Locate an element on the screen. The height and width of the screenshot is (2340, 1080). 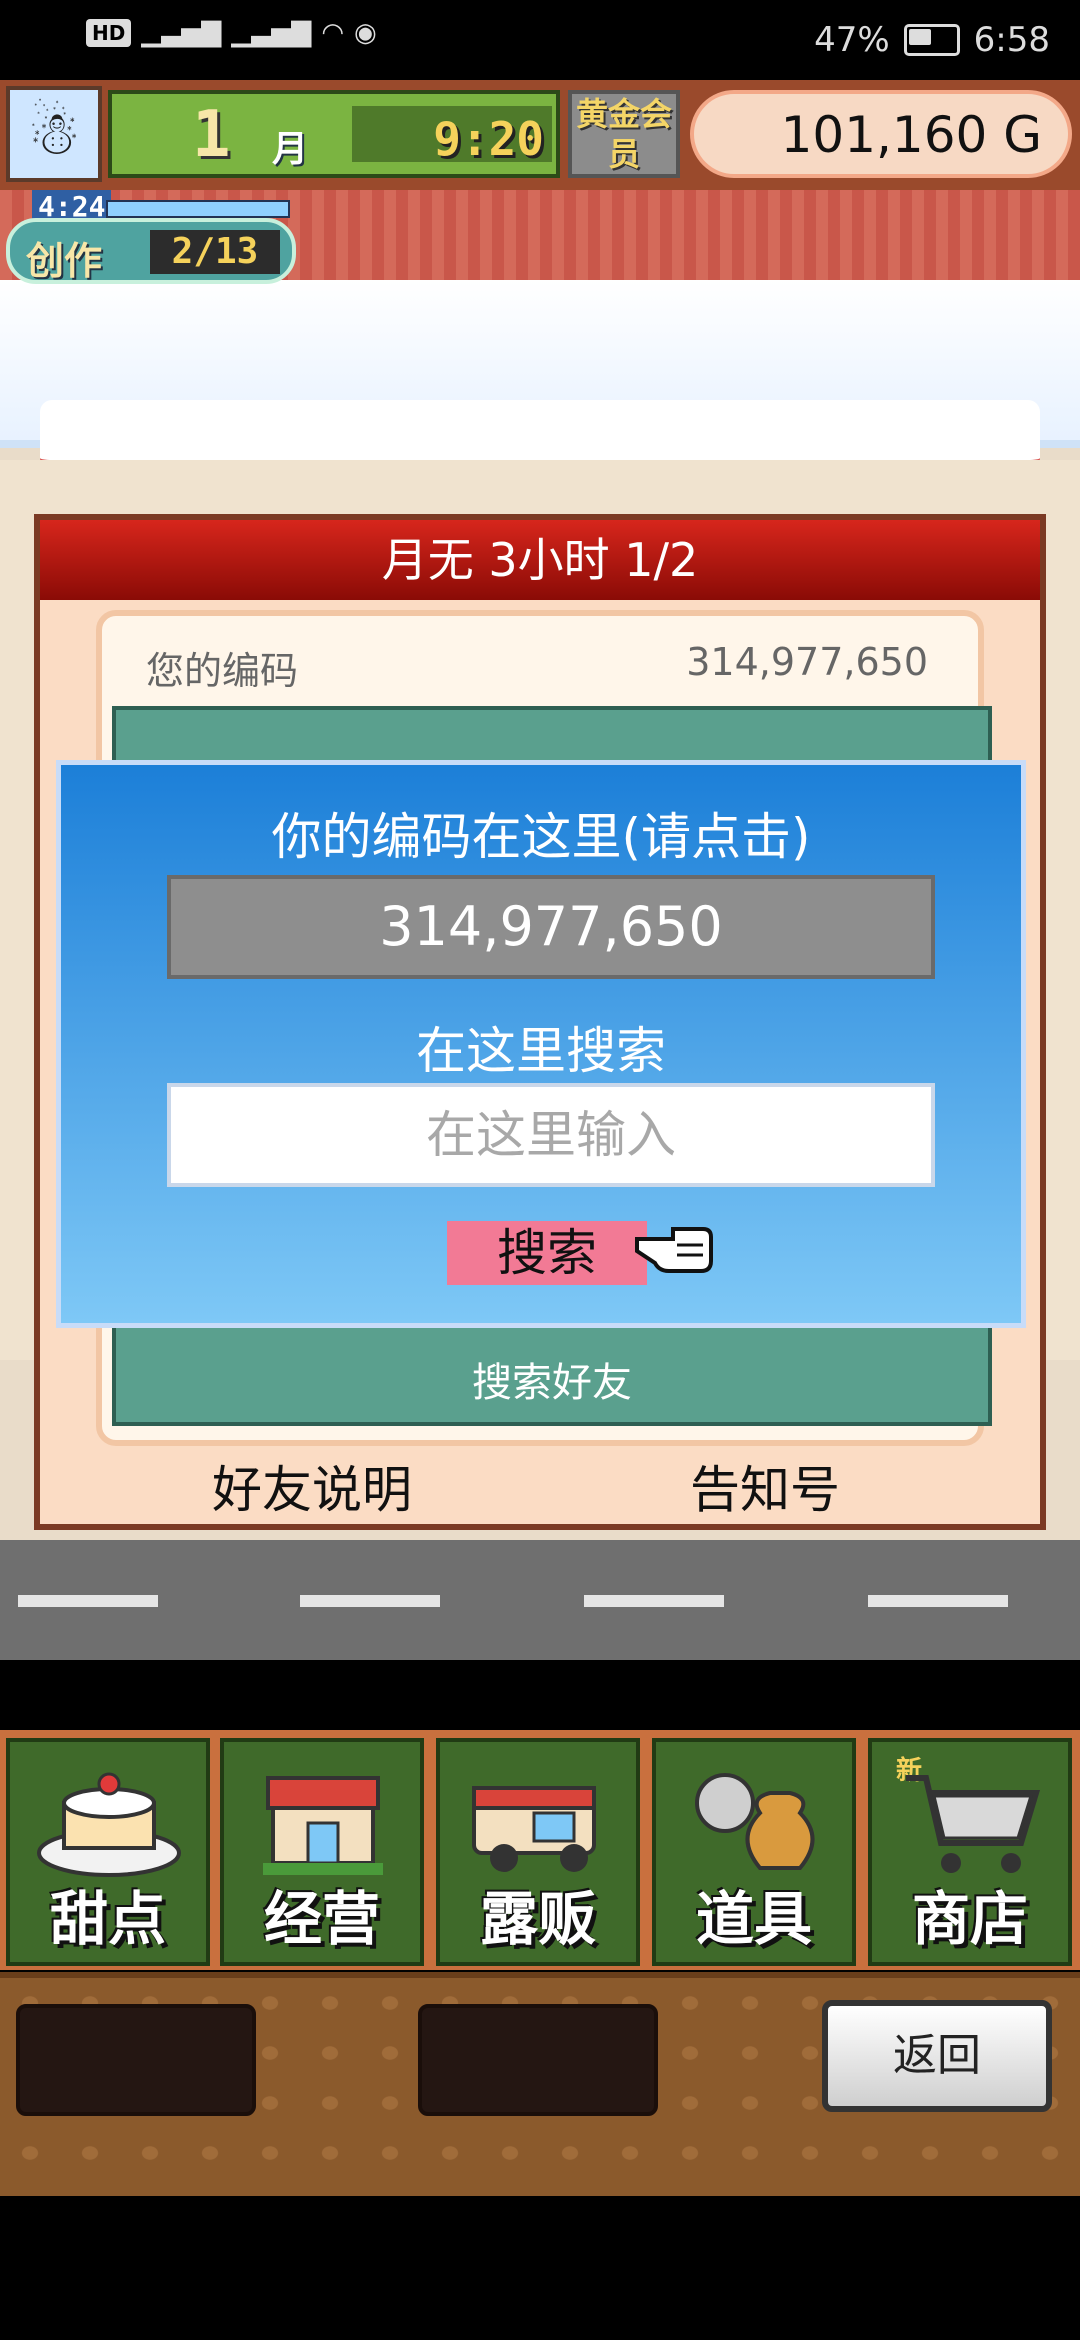
popup-title: 你的编码在这里(请点击) is located at coordinates (541, 837).